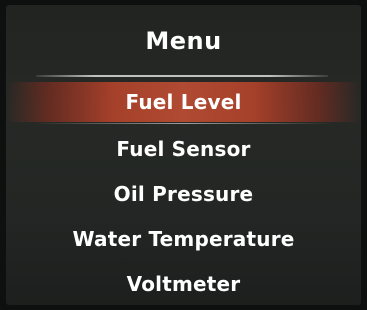  I want to click on menu-item-oil-pressure: Oil Pressure, so click(183, 194).